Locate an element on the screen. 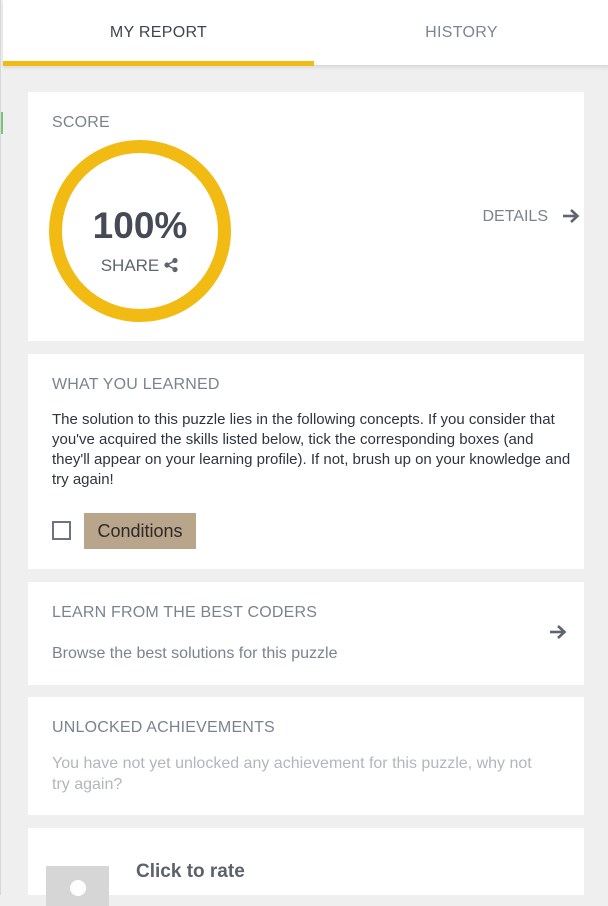 Image resolution: width=608 pixels, height=906 pixels. details-link: DETAILS is located at coordinates (532, 217).